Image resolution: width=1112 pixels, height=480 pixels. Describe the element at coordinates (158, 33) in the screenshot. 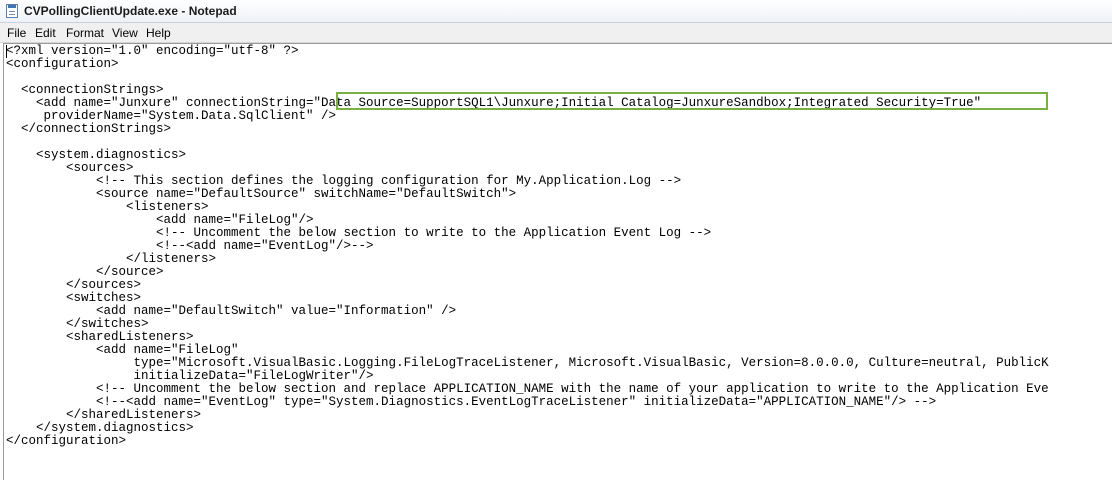

I see `menu-help: Help` at that location.